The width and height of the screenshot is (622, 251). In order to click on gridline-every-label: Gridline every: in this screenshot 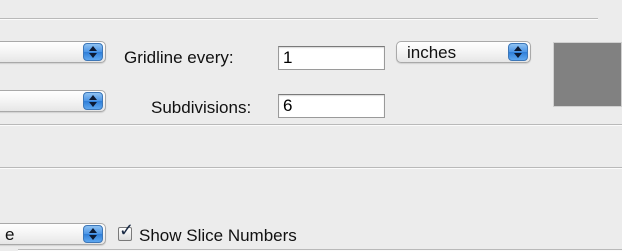, I will do `click(179, 57)`.